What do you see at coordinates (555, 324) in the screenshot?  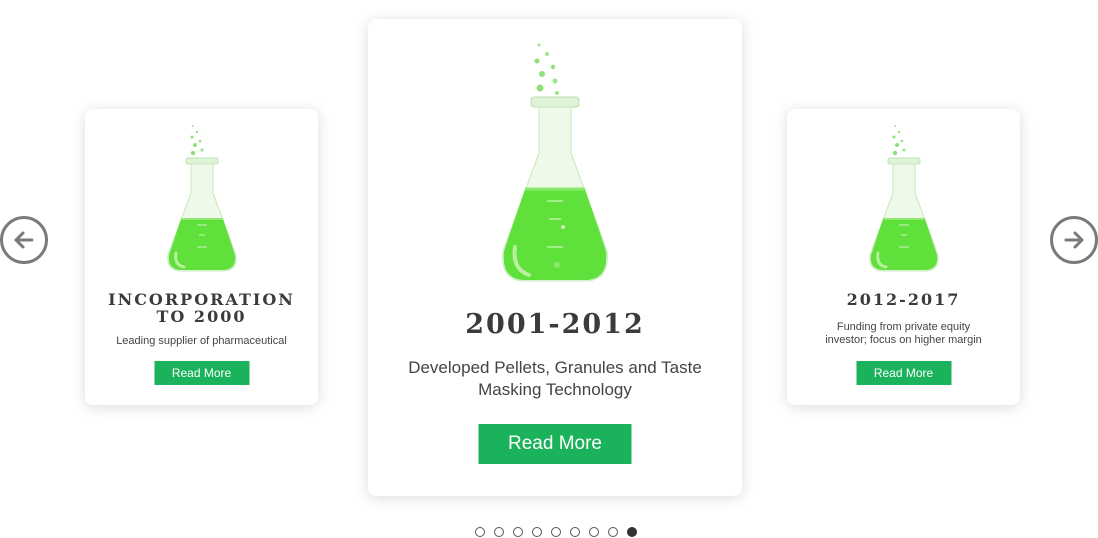 I see `slide-title: 2001-2012` at bounding box center [555, 324].